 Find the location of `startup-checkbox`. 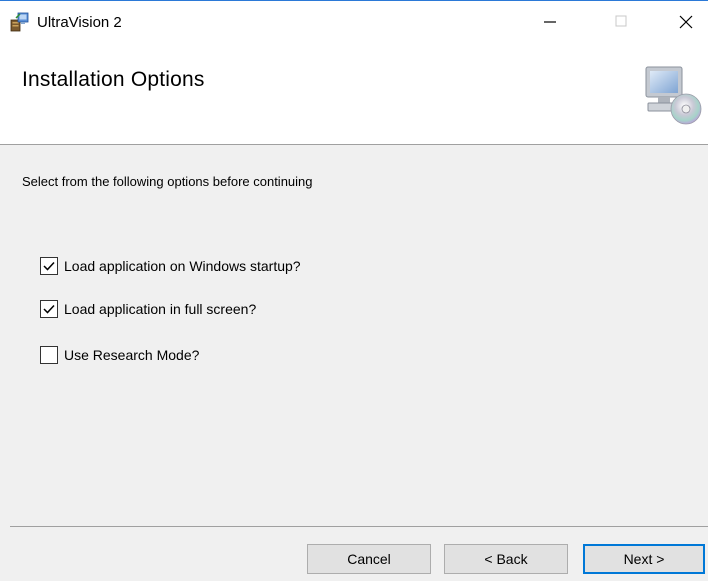

startup-checkbox is located at coordinates (49, 266).